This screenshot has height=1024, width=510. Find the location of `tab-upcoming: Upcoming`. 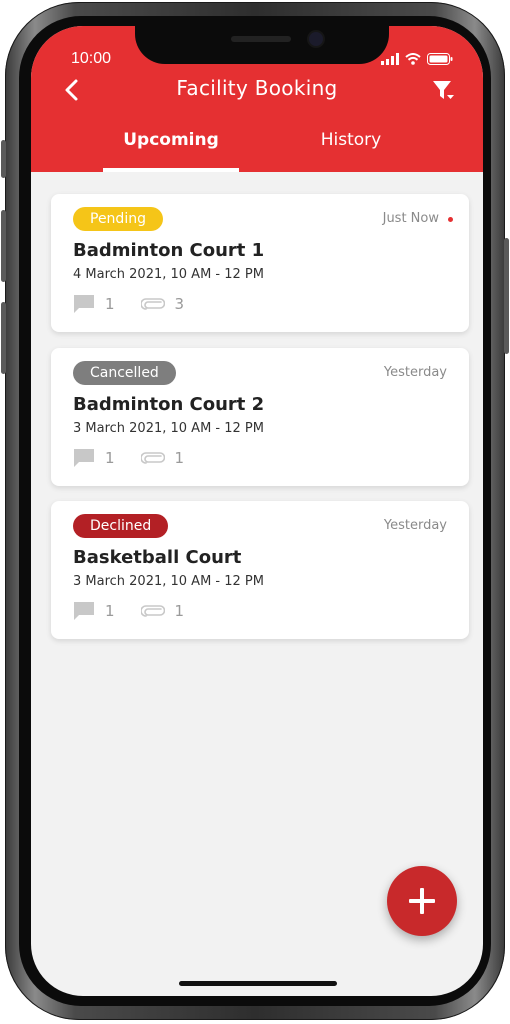

tab-upcoming: Upcoming is located at coordinates (171, 140).